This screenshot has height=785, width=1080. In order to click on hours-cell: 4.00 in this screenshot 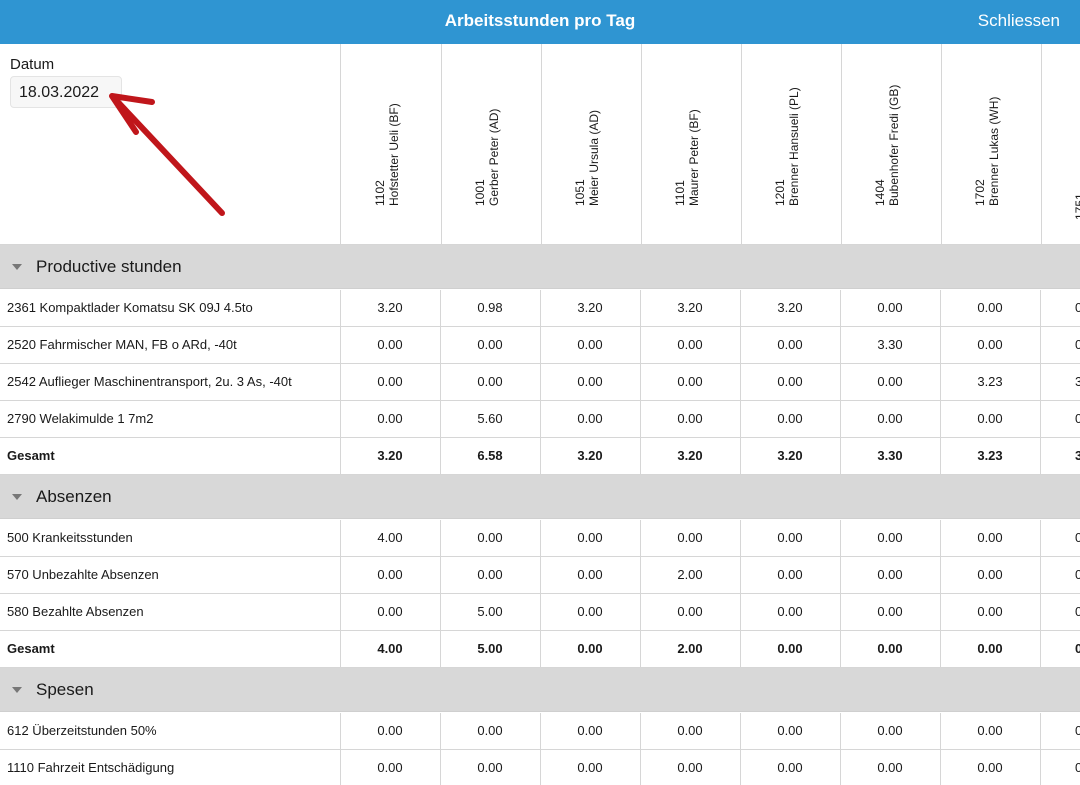, I will do `click(390, 648)`.